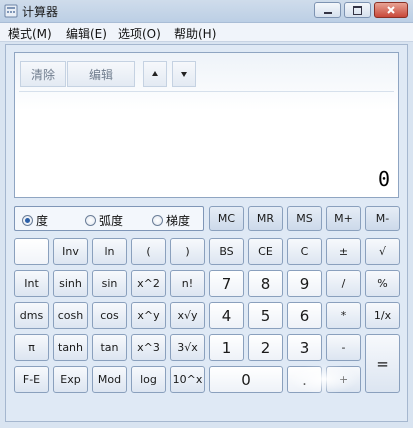 The width and height of the screenshot is (413, 428). Describe the element at coordinates (343, 347) in the screenshot. I see `subtract-button: -` at that location.